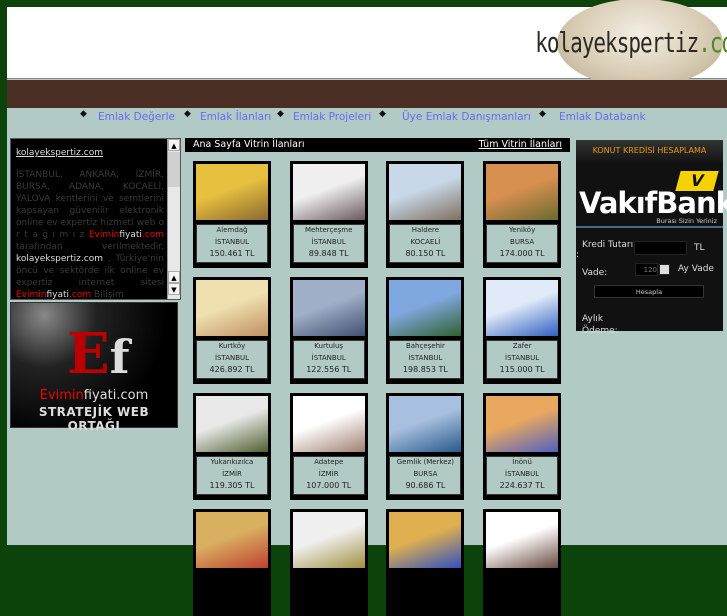 Image resolution: width=727 pixels, height=616 pixels. I want to click on listing-district: Gemlik (Merkez), so click(425, 462).